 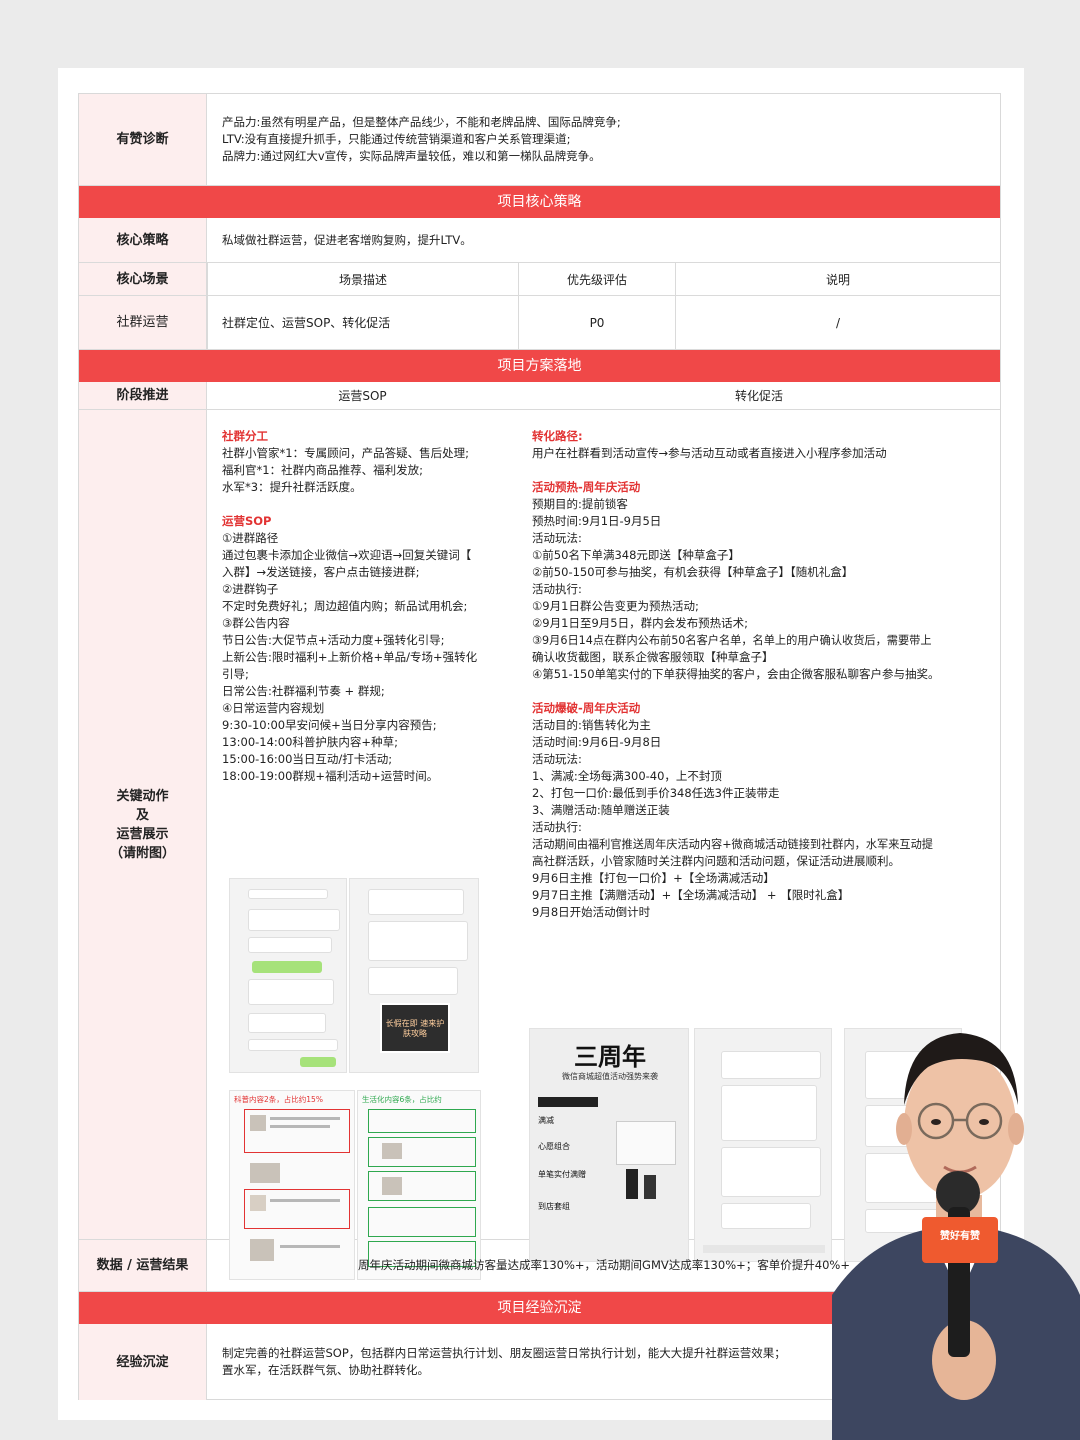 What do you see at coordinates (143, 322) in the screenshot?
I see `community-ops-label: 社群运营` at bounding box center [143, 322].